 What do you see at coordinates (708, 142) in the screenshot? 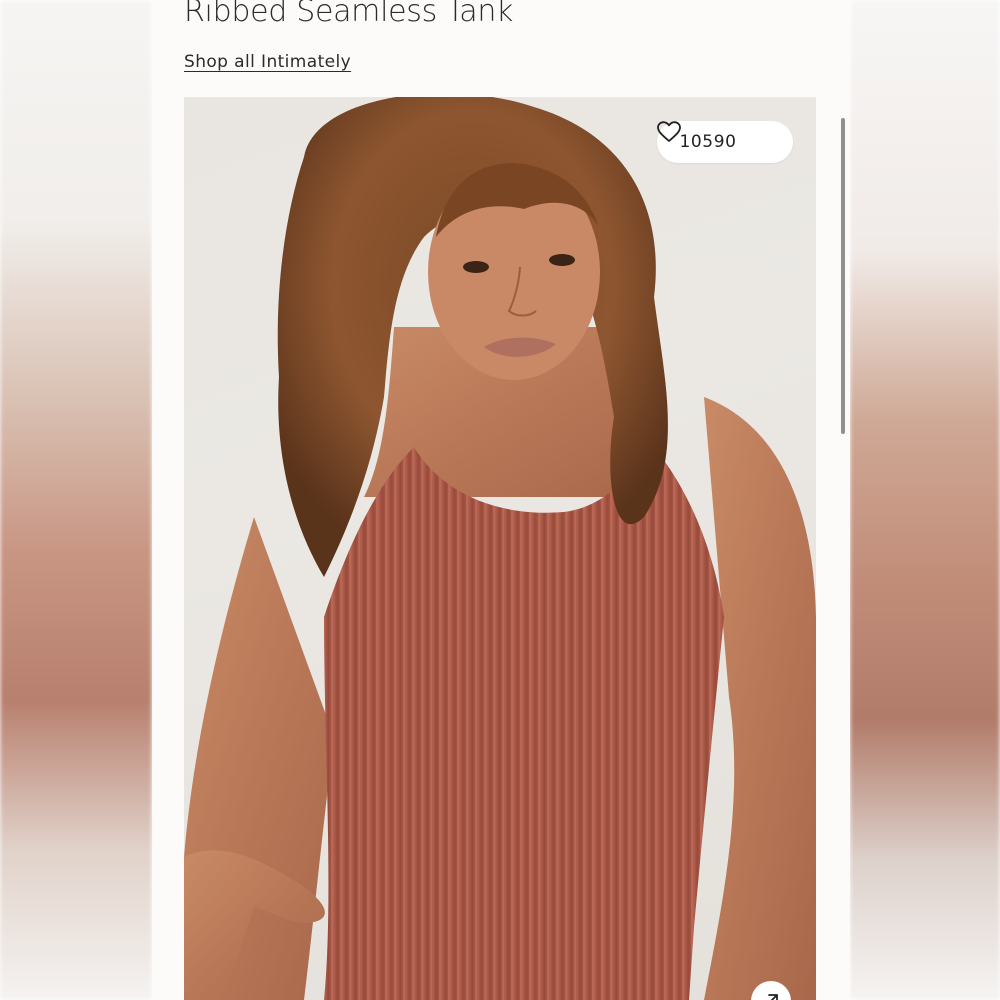
I see `favorite-count: 10590` at bounding box center [708, 142].